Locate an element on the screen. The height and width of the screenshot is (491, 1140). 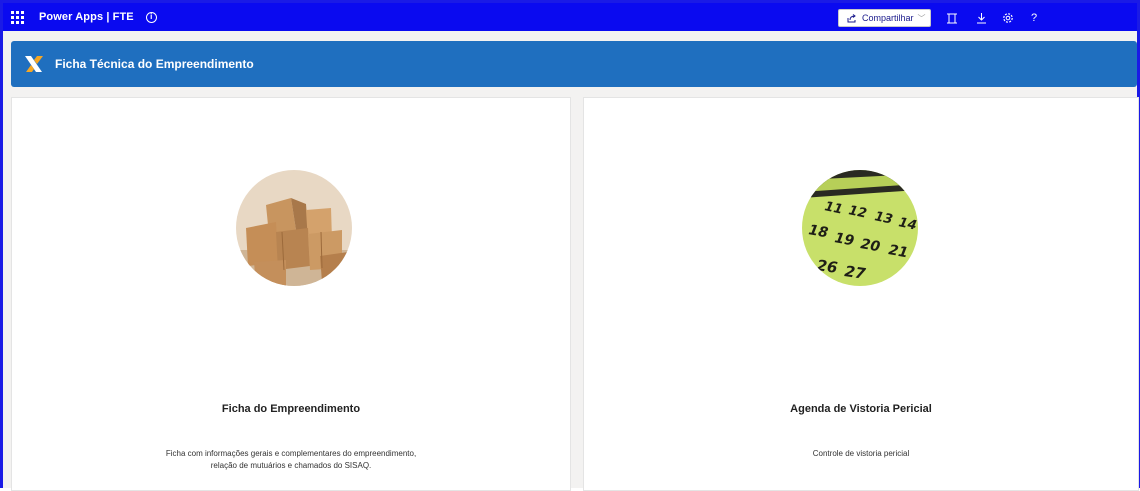
page-header: Ficha Técnica do Empreendimento is located at coordinates (574, 64).